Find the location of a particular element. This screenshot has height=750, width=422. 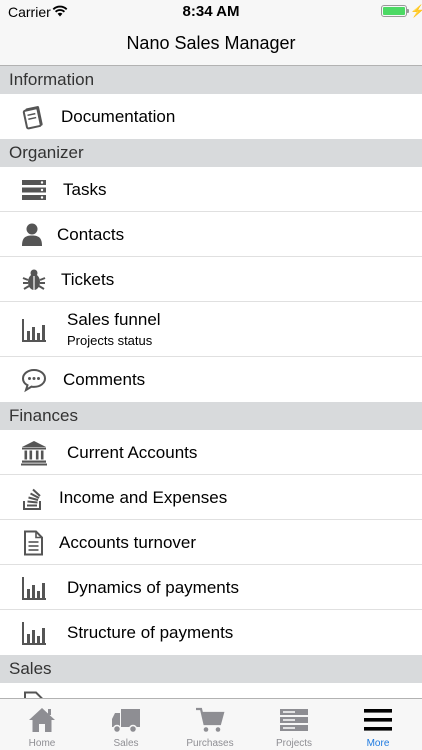

tab-projects: Projects is located at coordinates (294, 724).